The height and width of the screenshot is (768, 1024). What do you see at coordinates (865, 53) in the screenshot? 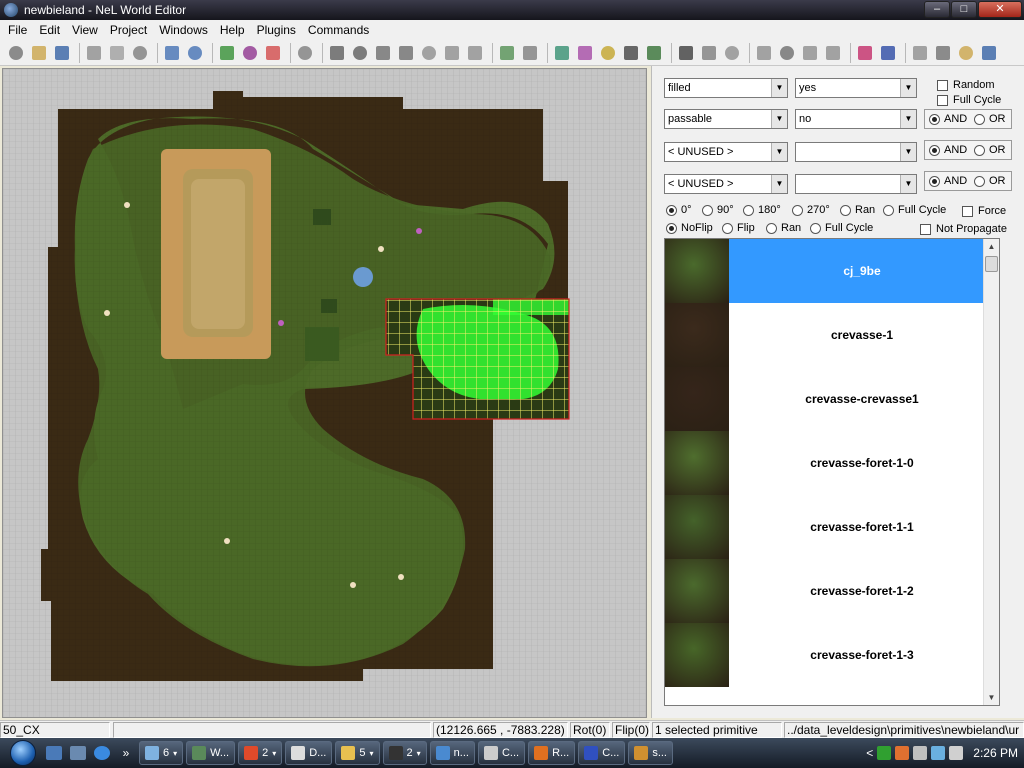
I see `brush-icon` at bounding box center [865, 53].